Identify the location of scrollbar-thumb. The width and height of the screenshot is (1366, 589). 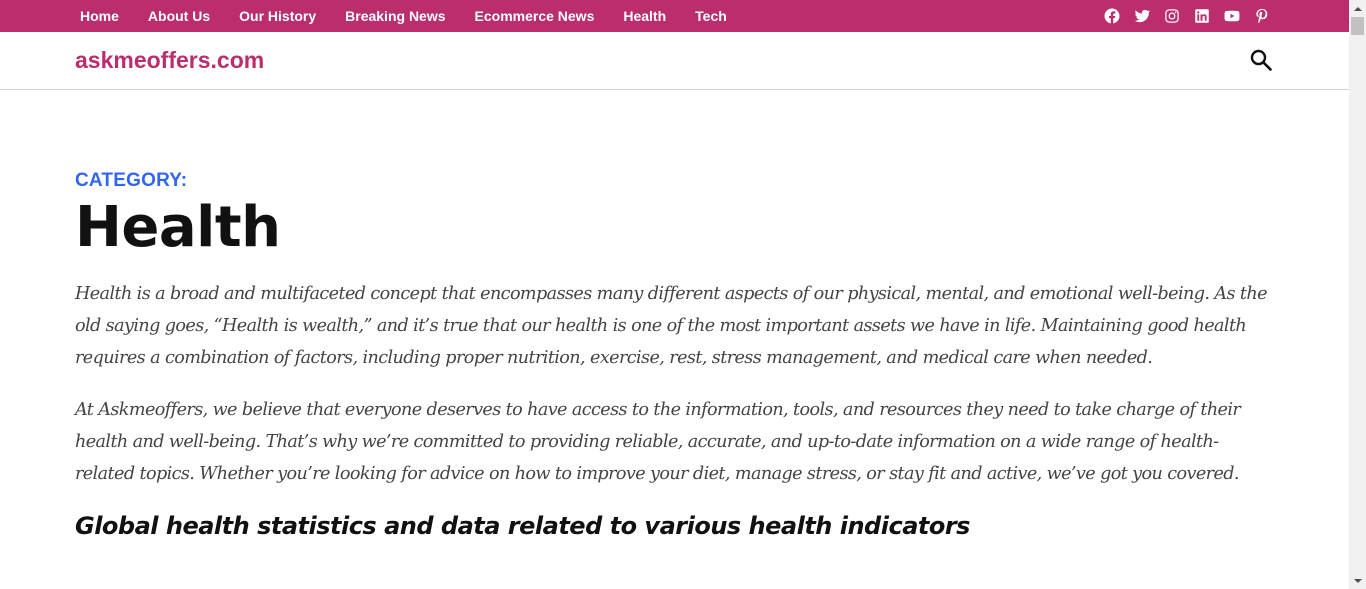
(1357, 26).